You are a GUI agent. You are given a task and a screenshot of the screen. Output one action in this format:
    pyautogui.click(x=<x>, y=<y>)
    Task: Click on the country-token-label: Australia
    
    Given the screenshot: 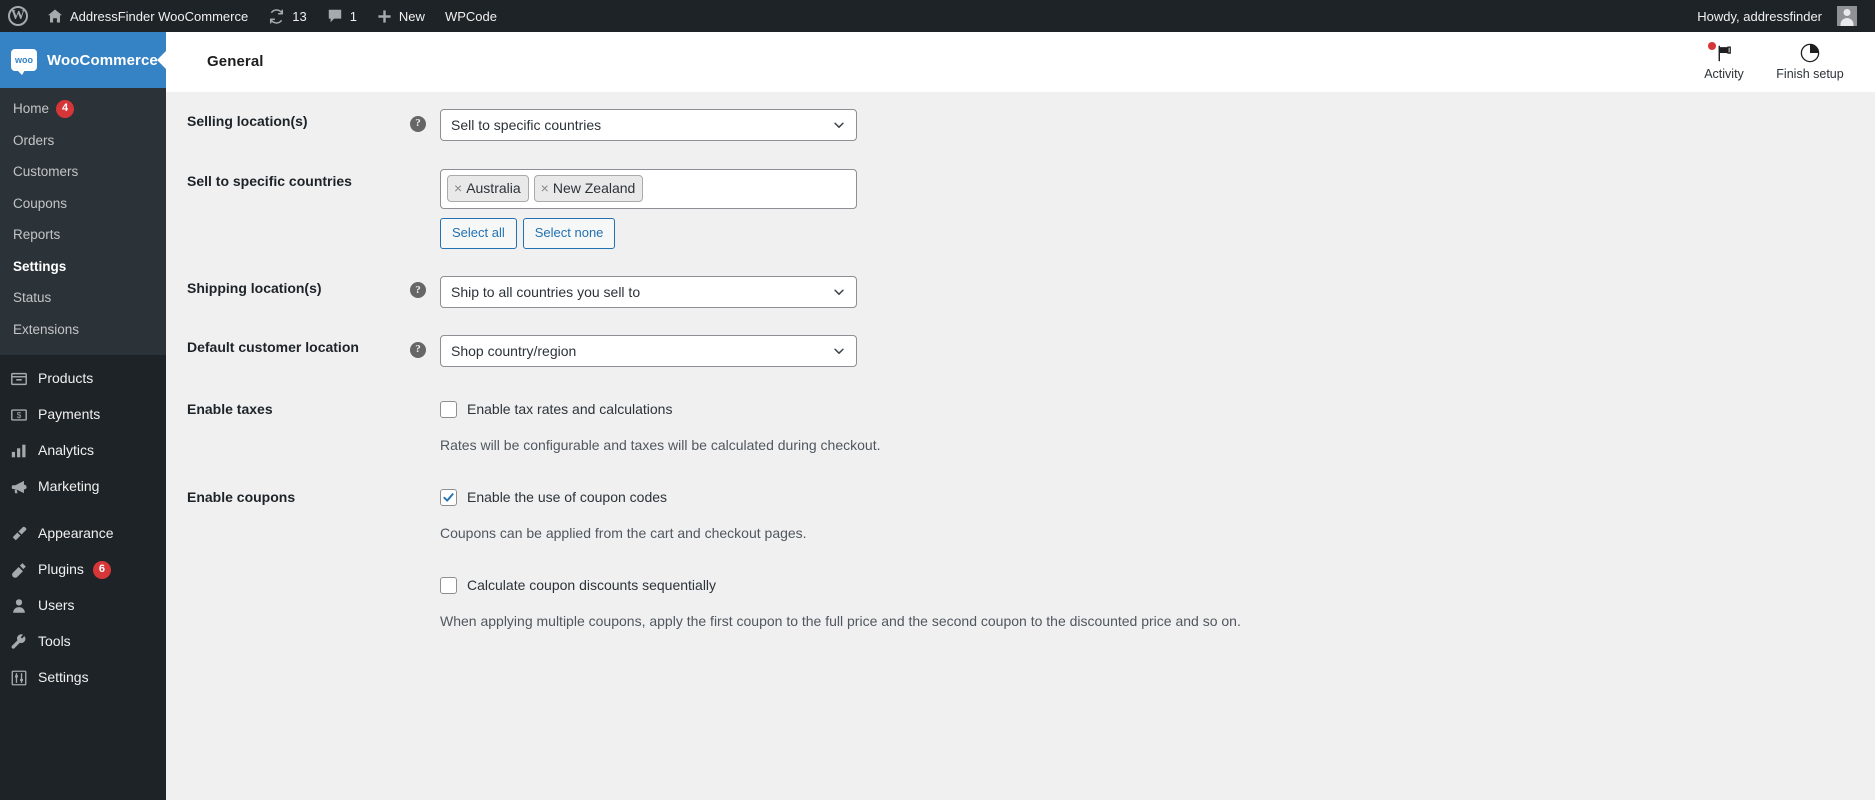 What is the action you would take?
    pyautogui.click(x=493, y=188)
    